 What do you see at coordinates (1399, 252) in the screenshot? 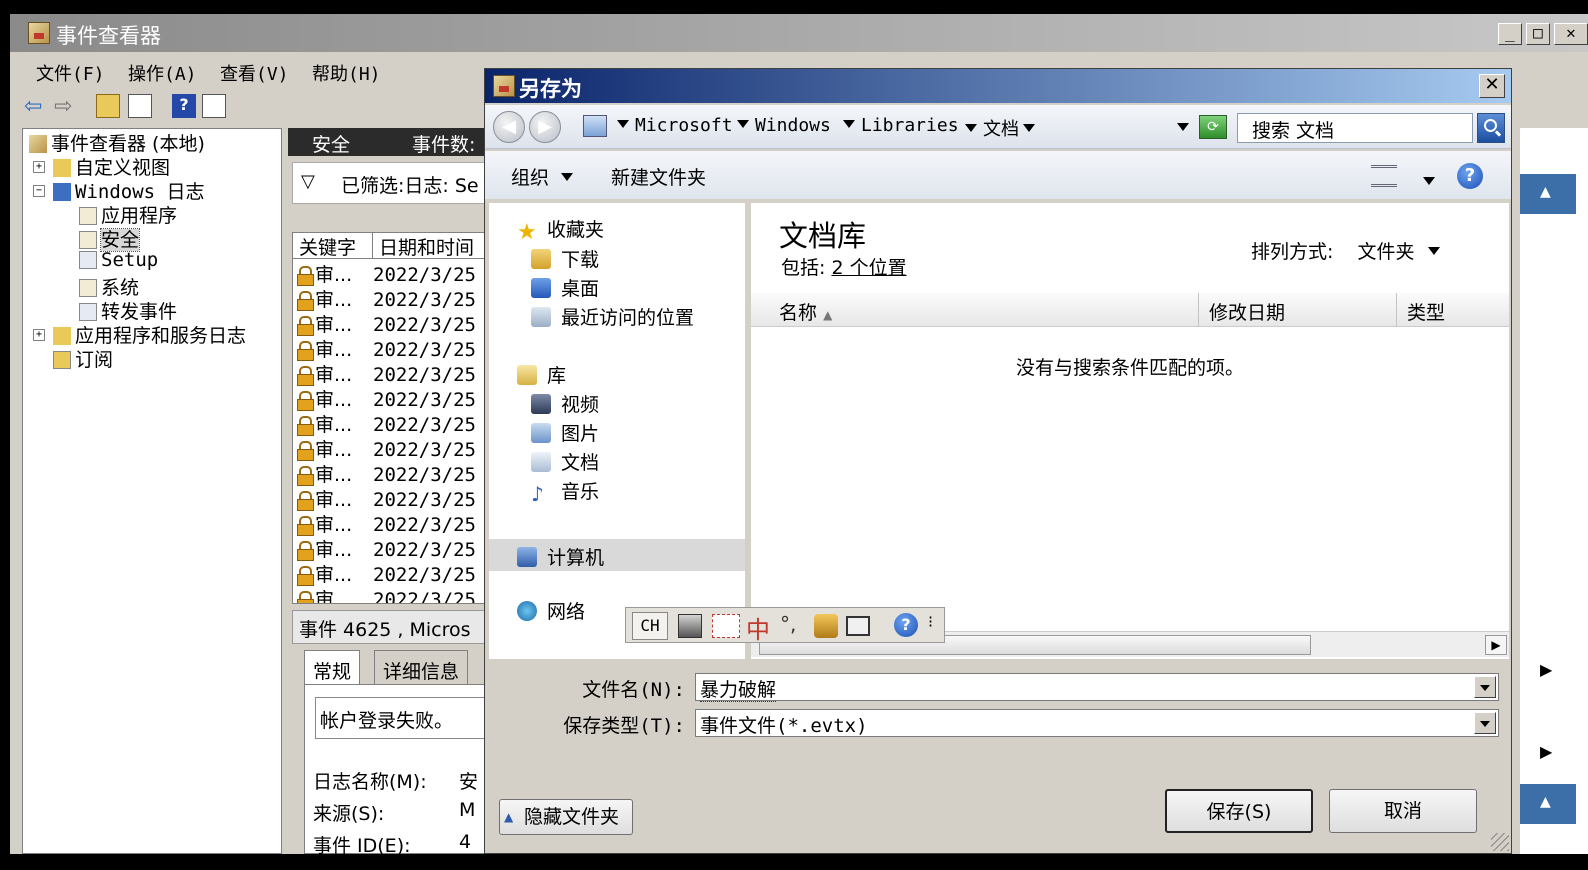
I see `arrange-by-dropdown: 文件夹` at bounding box center [1399, 252].